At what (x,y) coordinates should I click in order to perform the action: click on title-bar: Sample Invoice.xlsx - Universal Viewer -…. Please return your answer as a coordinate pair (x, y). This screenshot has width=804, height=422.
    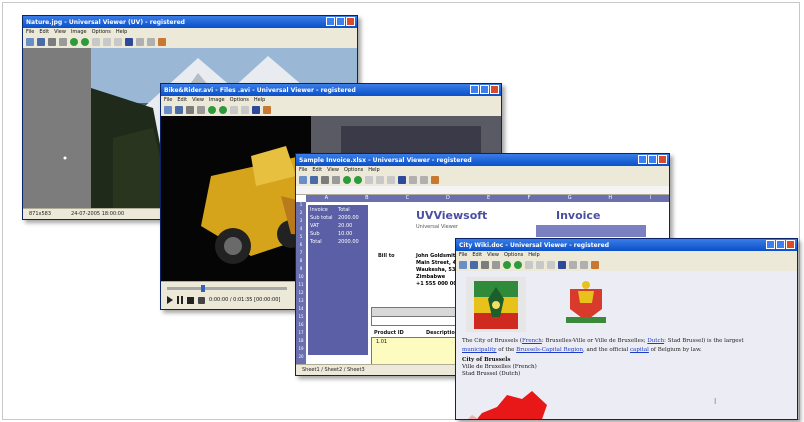
    Looking at the image, I should click on (482, 160).